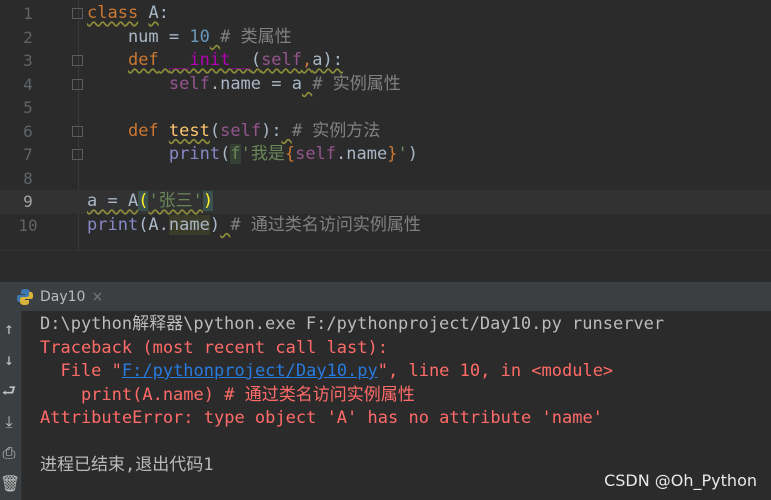 The image size is (771, 500). I want to click on code-text: print(A.name) # 通过类名访问实例属性, so click(254, 226).